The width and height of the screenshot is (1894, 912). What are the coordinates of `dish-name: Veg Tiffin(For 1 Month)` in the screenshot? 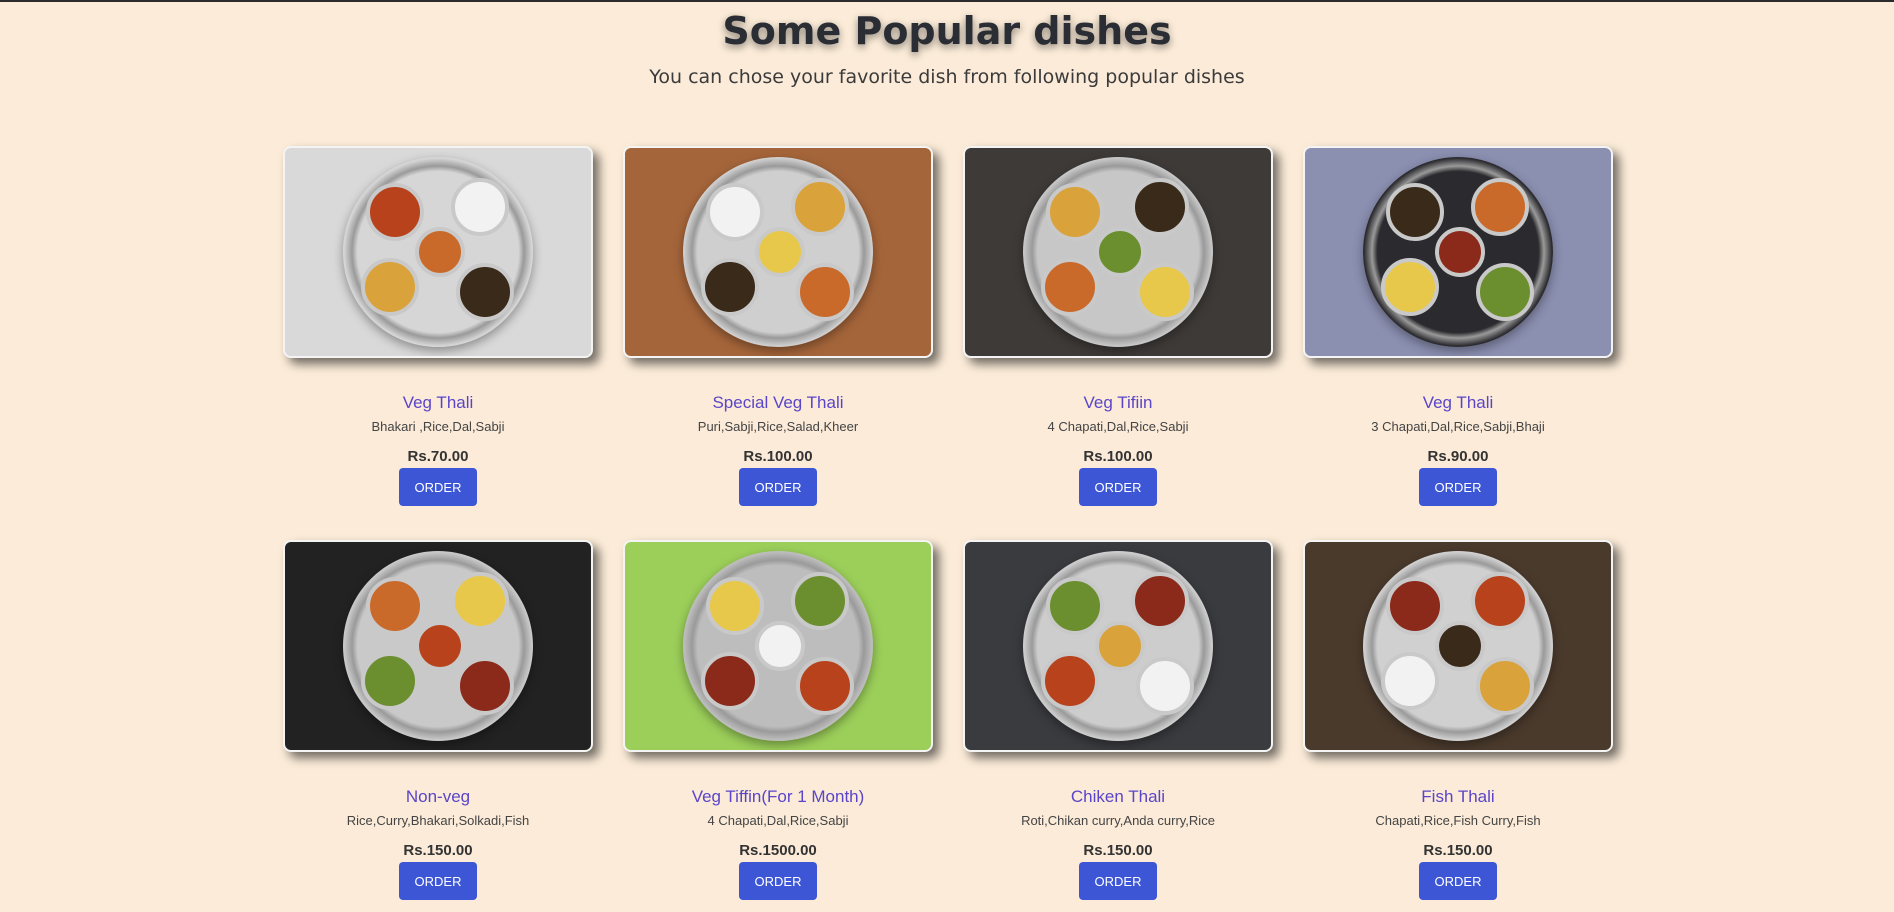 It's located at (778, 796).